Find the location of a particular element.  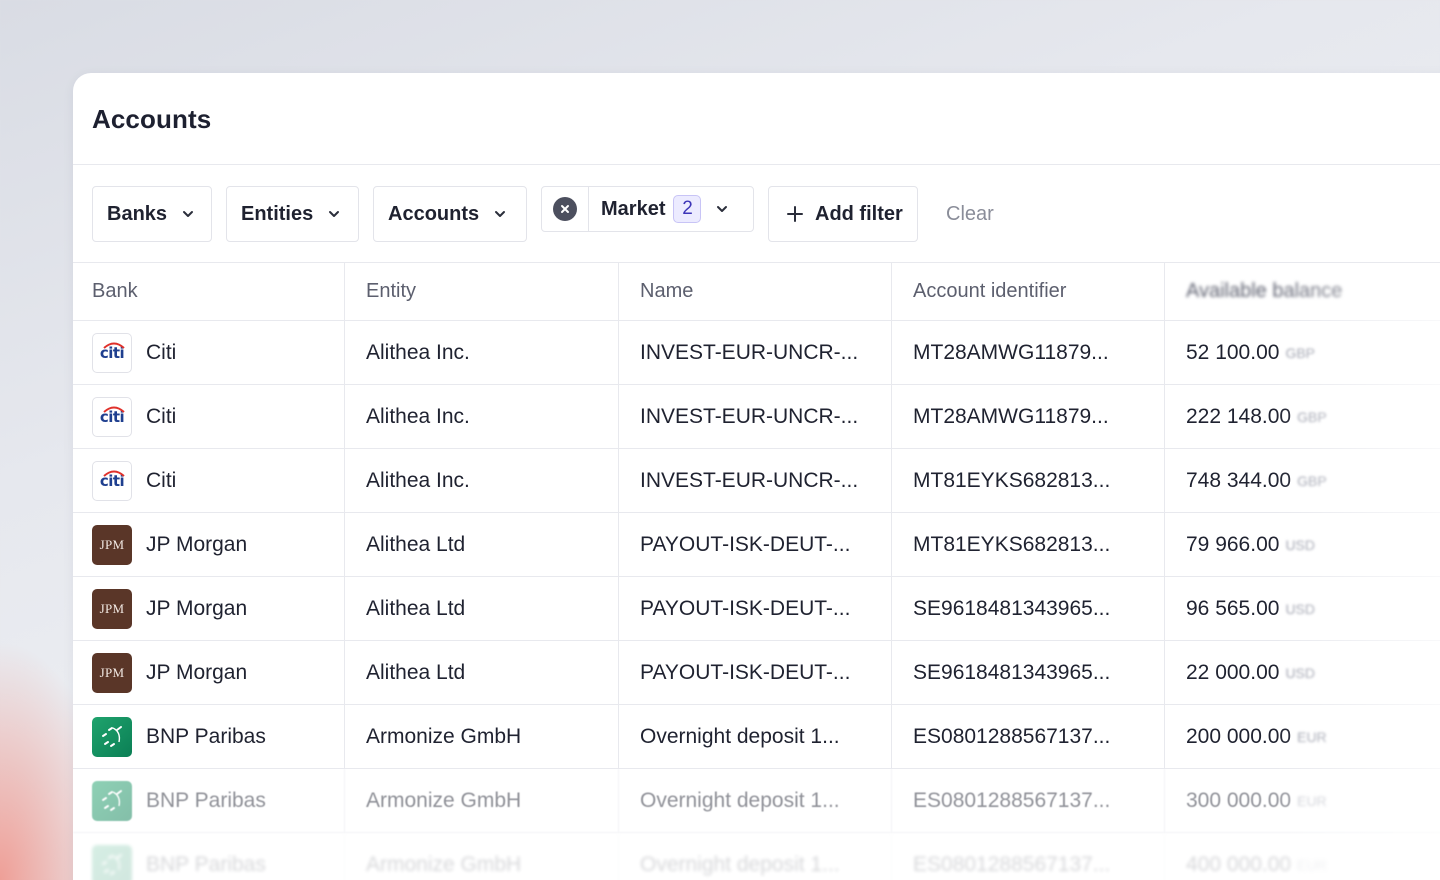

banks-filter-label: Banks is located at coordinates (137, 213).